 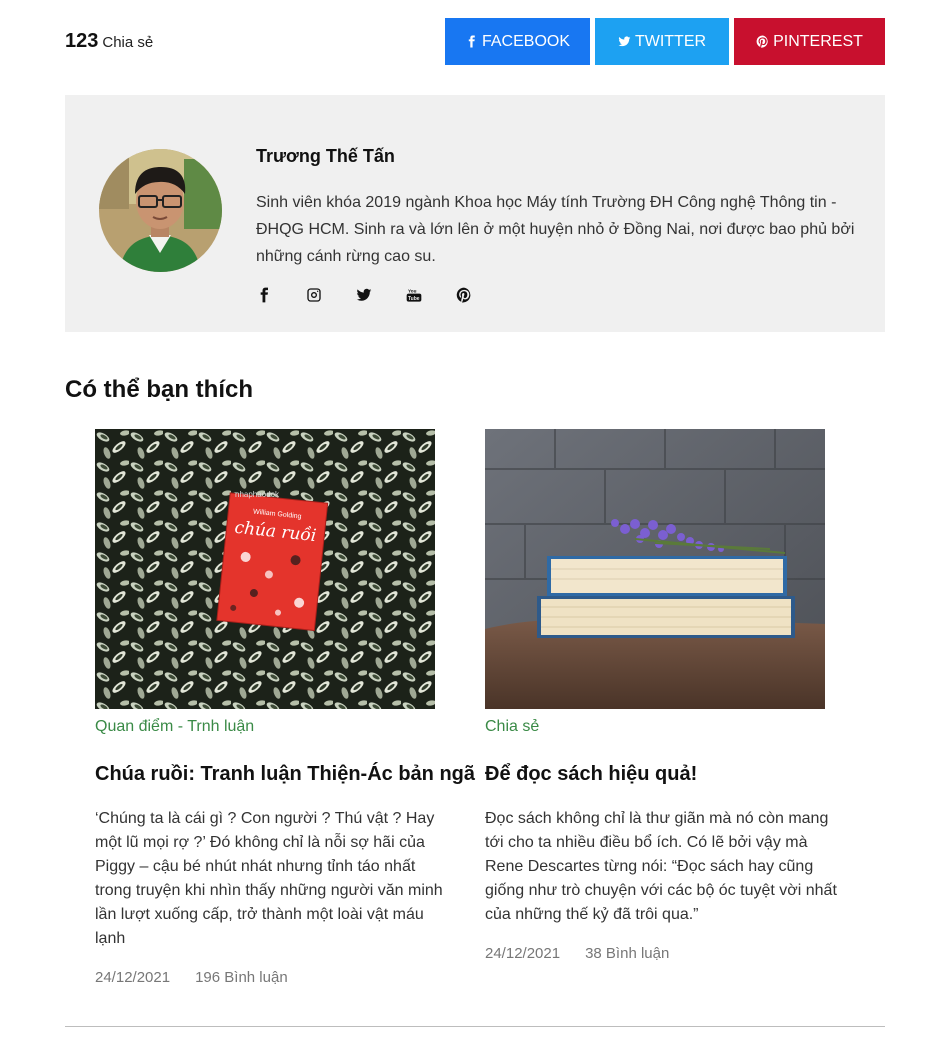 I want to click on author-twitter-link, so click(x=381, y=295).